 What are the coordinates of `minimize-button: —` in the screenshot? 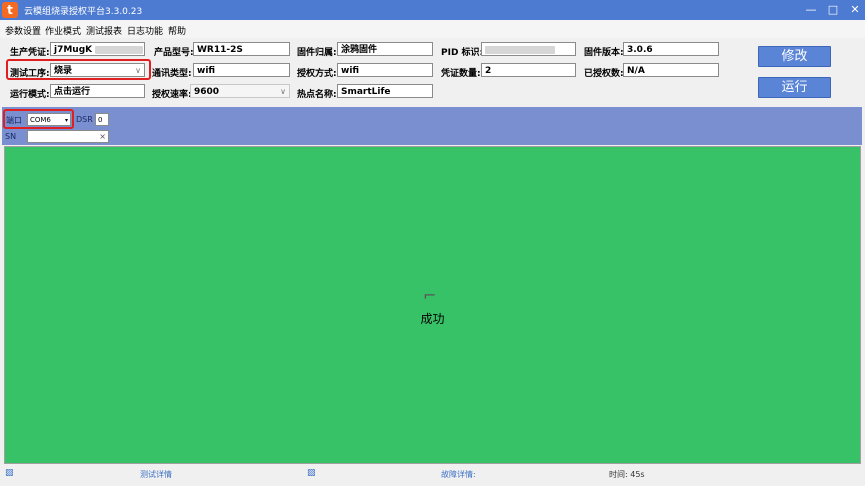 It's located at (811, 10).